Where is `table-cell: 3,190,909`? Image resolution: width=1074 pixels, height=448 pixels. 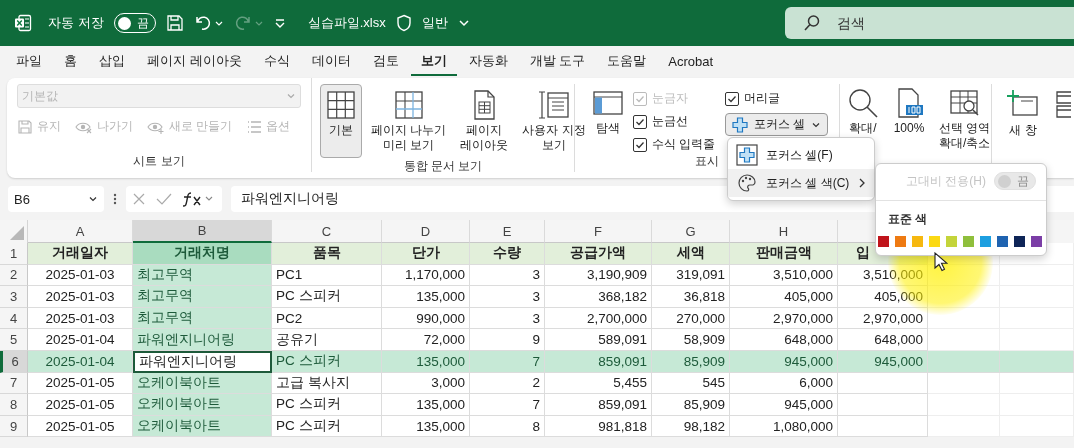
table-cell: 3,190,909 is located at coordinates (598, 275).